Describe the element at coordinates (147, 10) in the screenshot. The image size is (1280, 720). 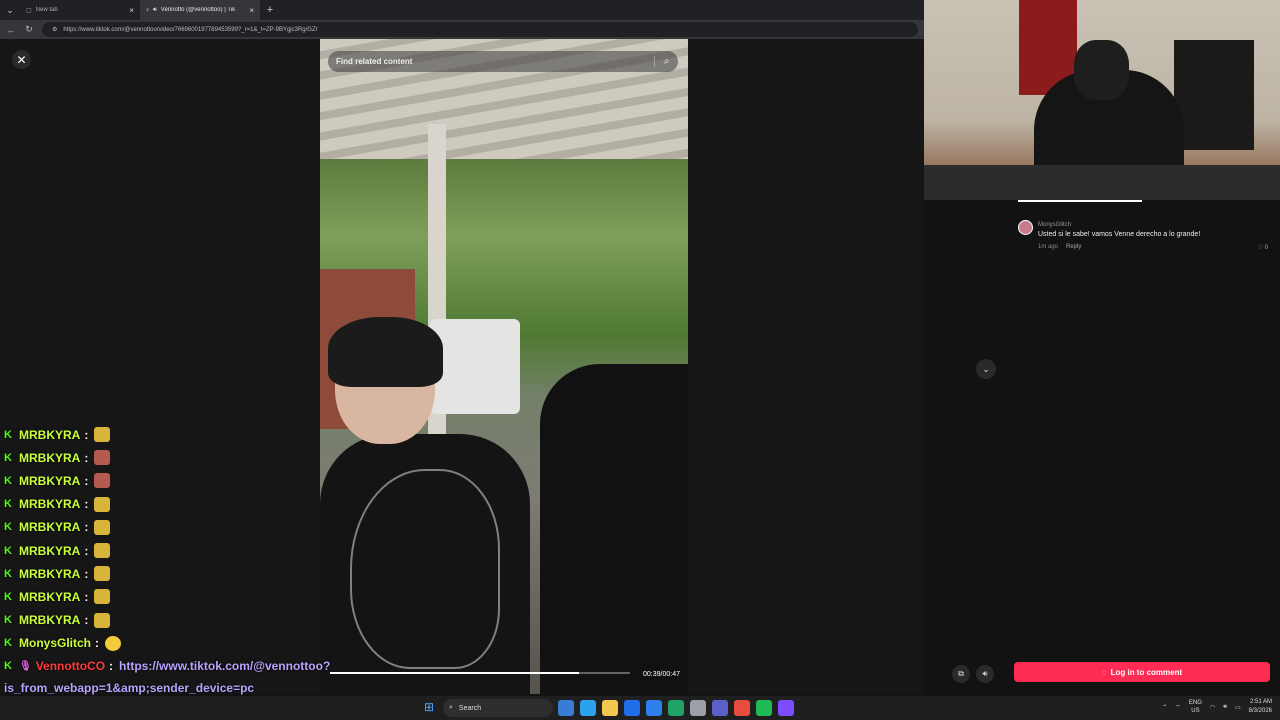
I see `tiktok-icon: ♪` at that location.